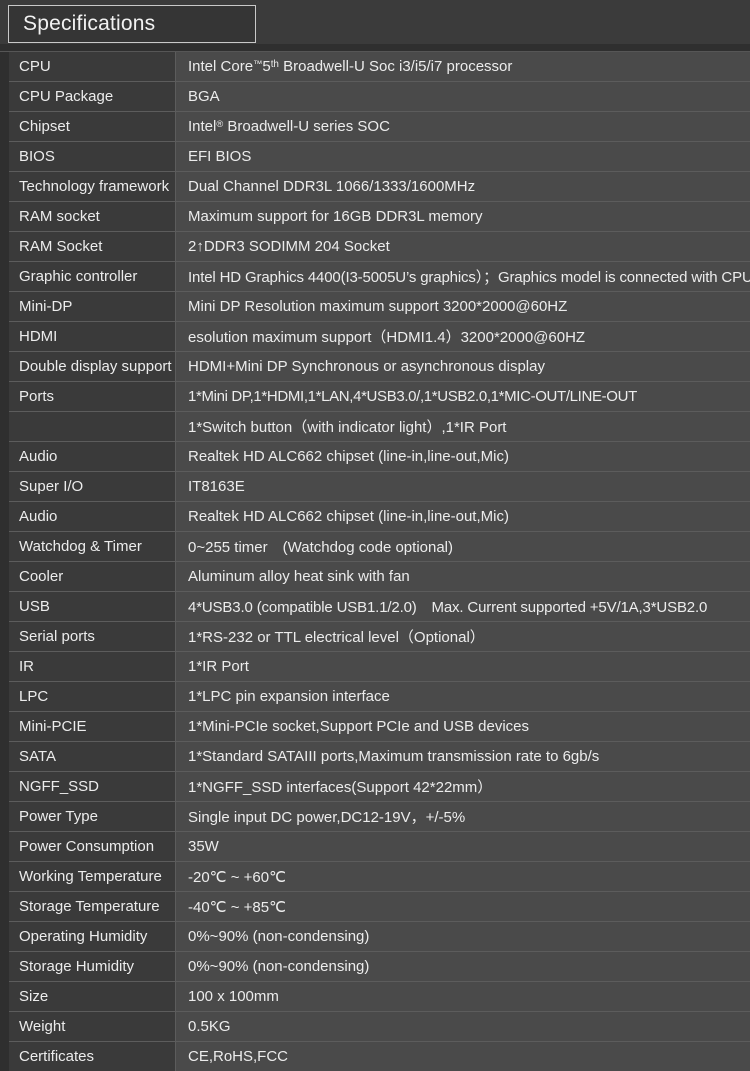  Describe the element at coordinates (90, 277) in the screenshot. I see `spec-label-cell: Graphic controller` at that location.